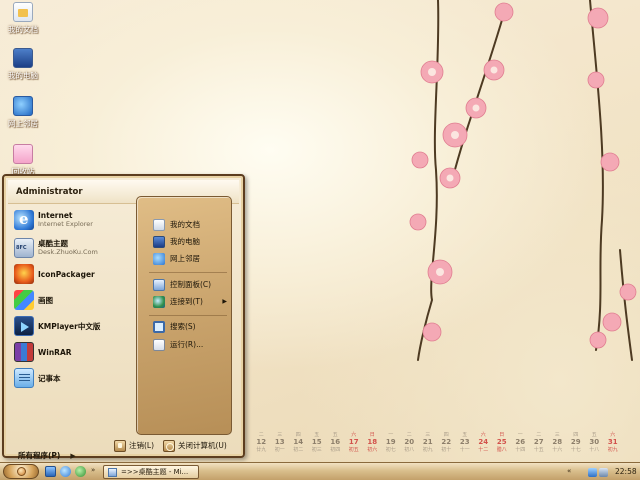  Describe the element at coordinates (112, 472) in the screenshot. I see `window-icon` at that location.